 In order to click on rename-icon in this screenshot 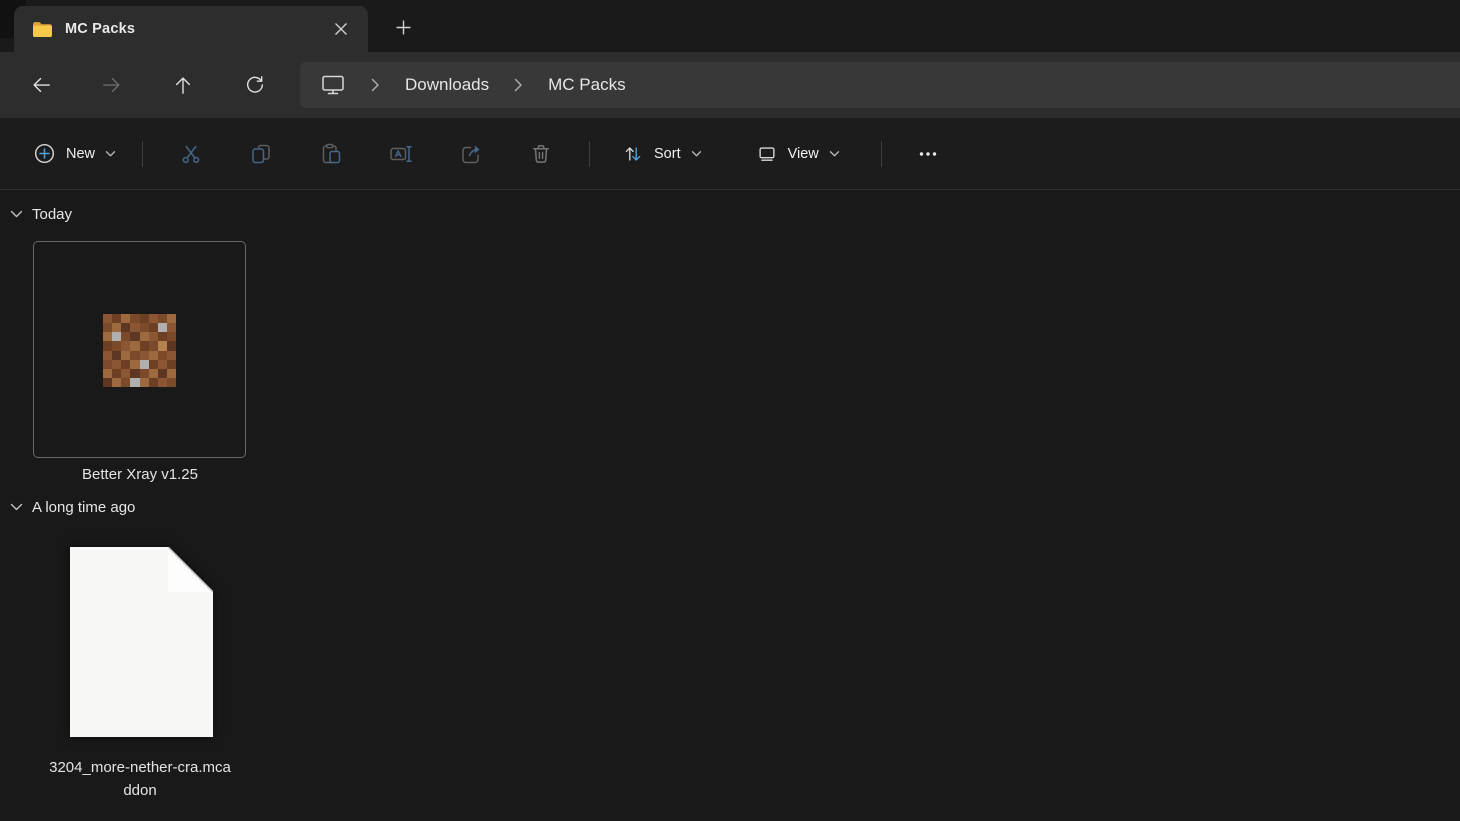, I will do `click(401, 153)`.